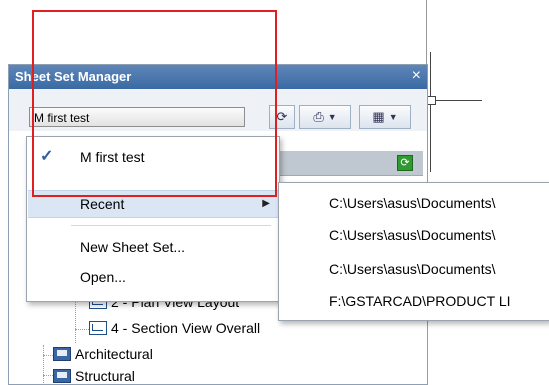 The image size is (549, 385). What do you see at coordinates (378, 116) in the screenshot?
I see `view-options-icon: ▦` at bounding box center [378, 116].